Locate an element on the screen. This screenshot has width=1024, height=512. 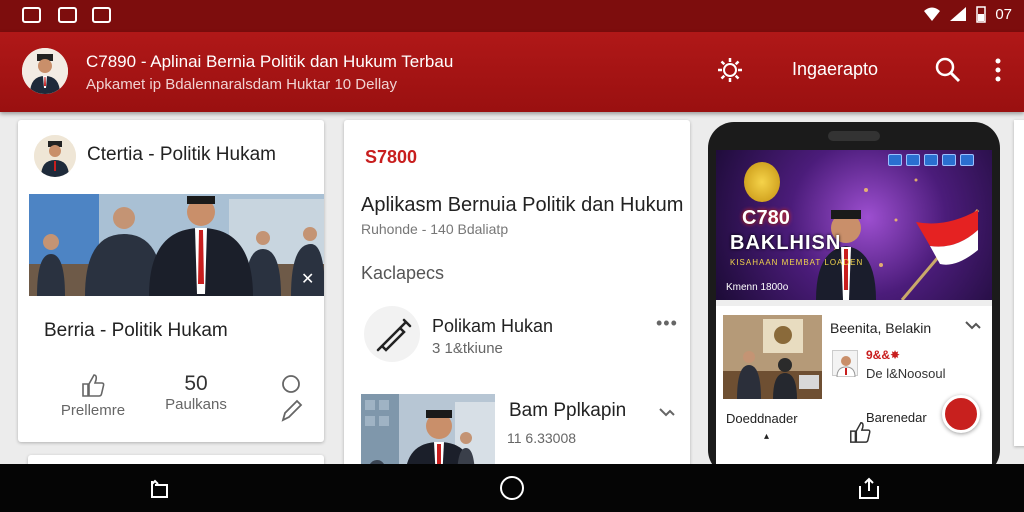
list-item-subtitle: 11 6.33008 is located at coordinates (542, 438).